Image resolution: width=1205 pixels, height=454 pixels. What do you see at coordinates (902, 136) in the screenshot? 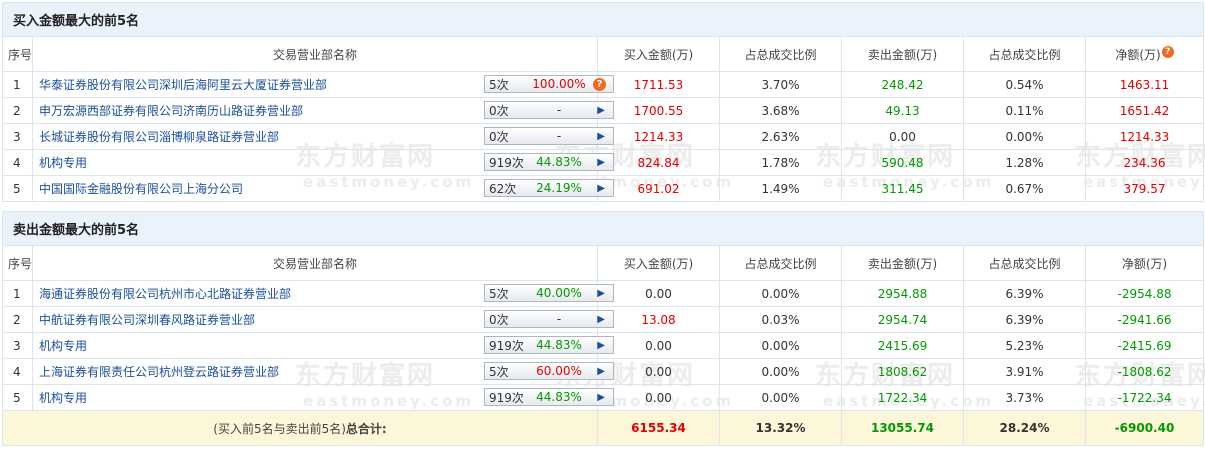
I see `sell-amount: 0.00` at bounding box center [902, 136].